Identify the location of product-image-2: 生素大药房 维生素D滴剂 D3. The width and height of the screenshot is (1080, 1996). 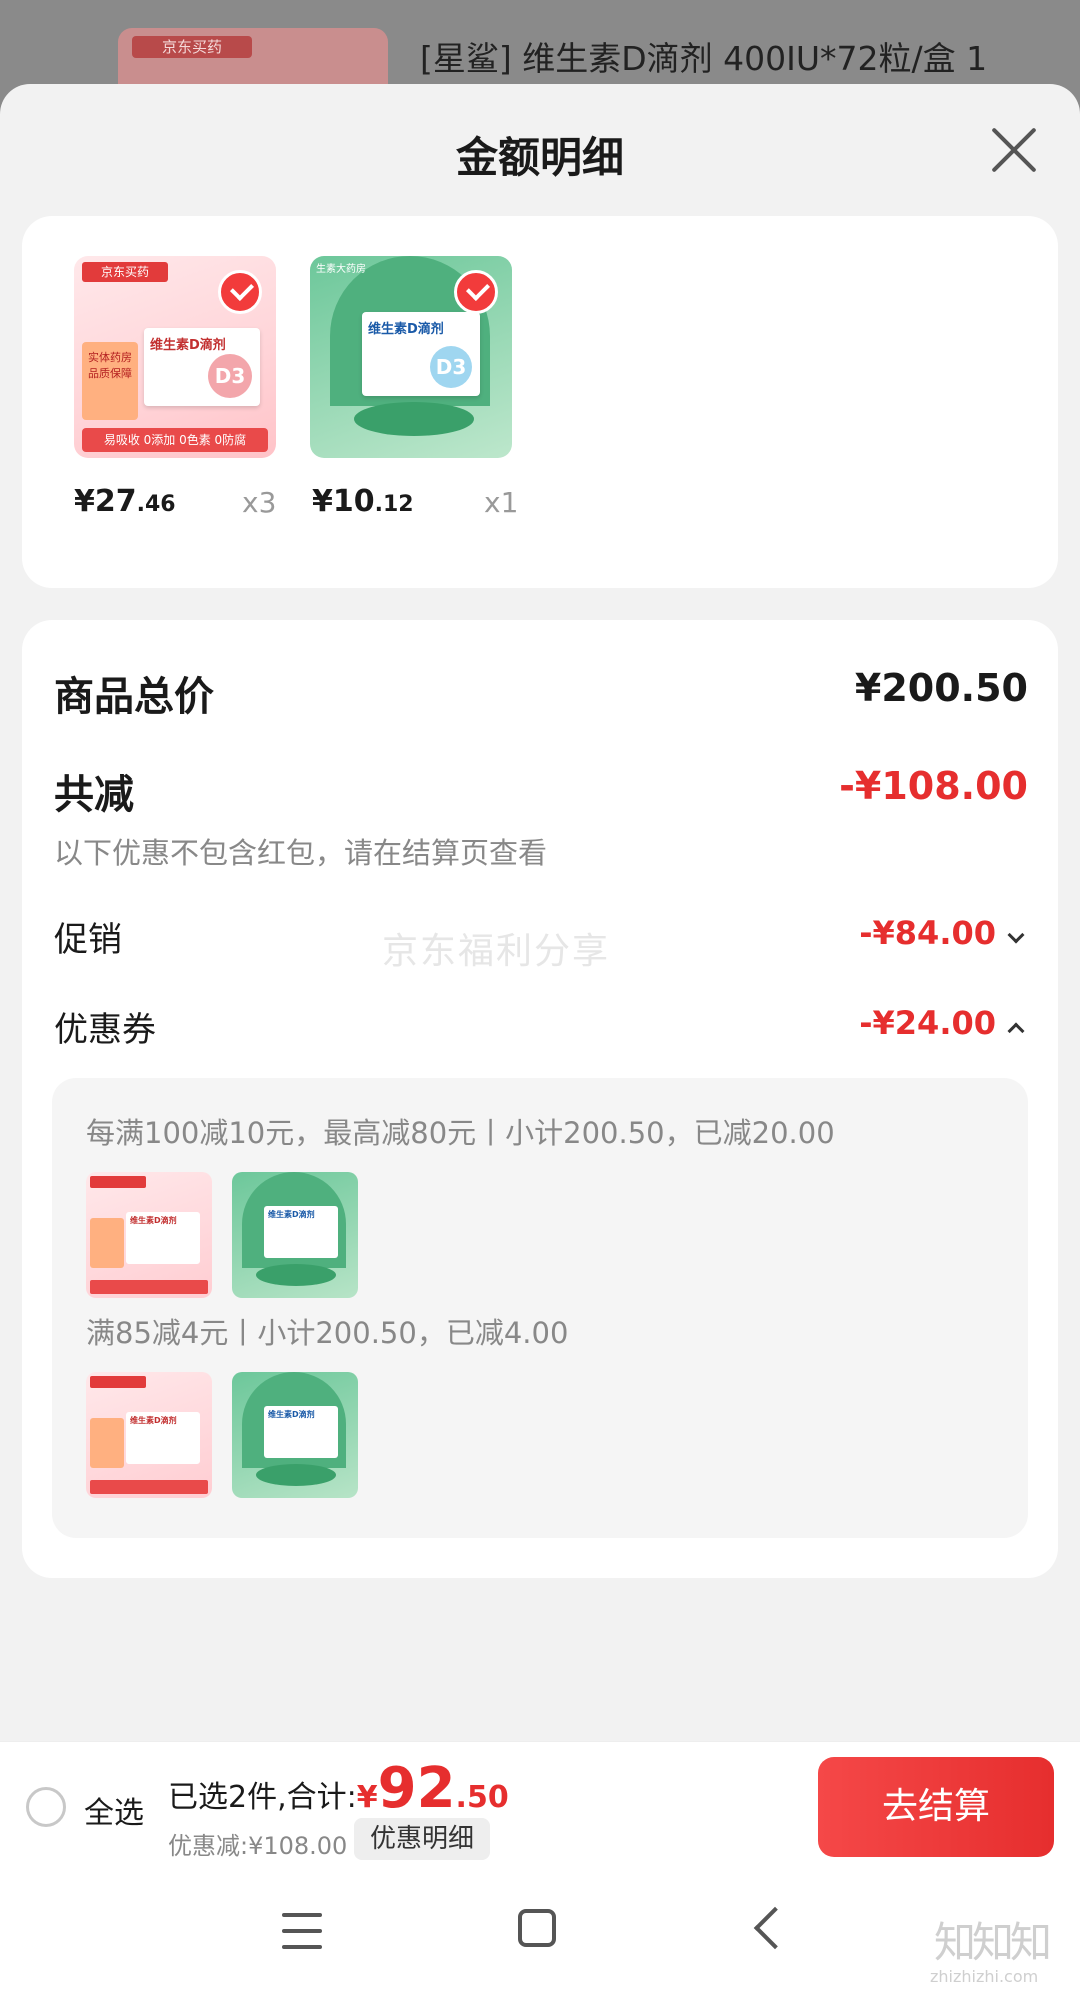
(411, 357).